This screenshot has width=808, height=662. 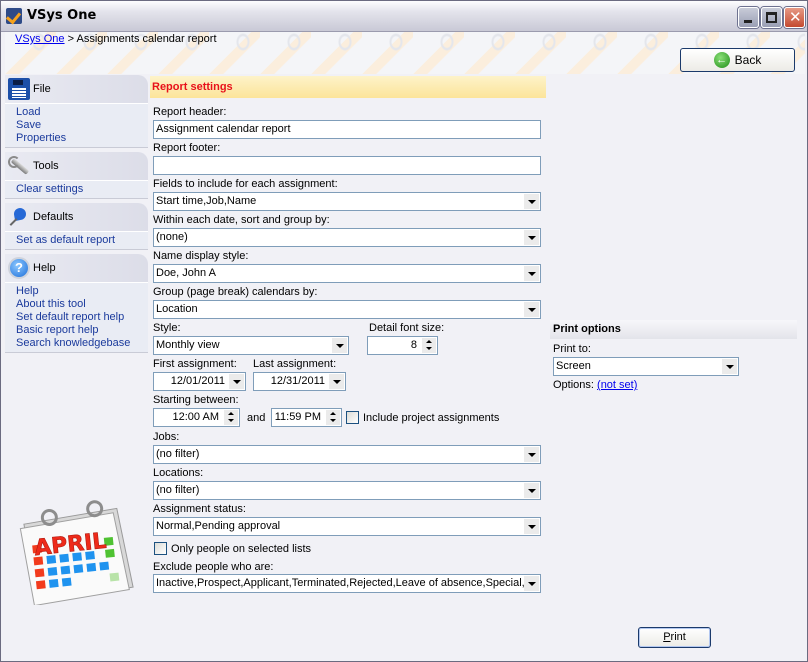 I want to click on sidebar-group-title: Tools, so click(x=46, y=166).